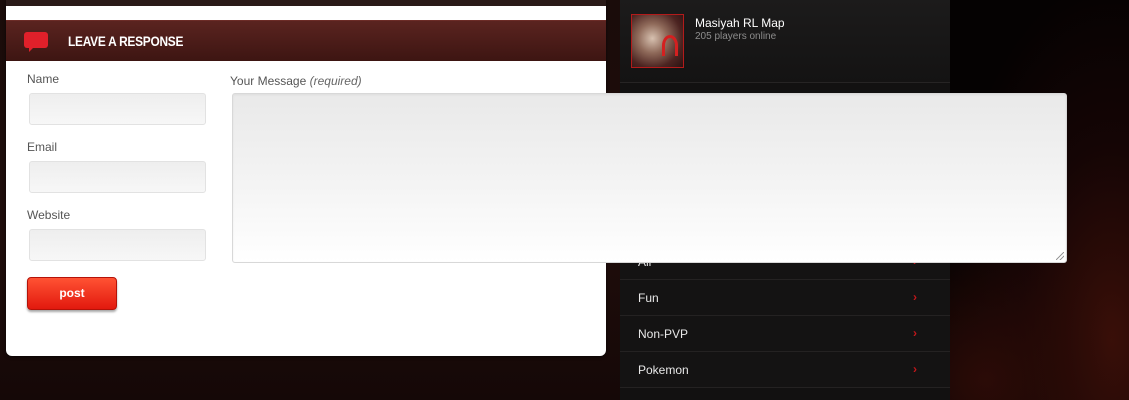  What do you see at coordinates (49, 215) in the screenshot?
I see `website-label: Website` at bounding box center [49, 215].